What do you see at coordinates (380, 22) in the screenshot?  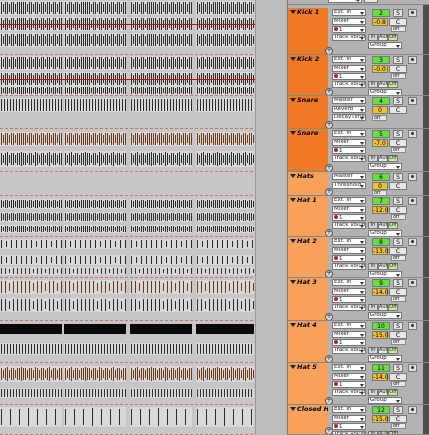 I see `volume-field: -0.8` at bounding box center [380, 22].